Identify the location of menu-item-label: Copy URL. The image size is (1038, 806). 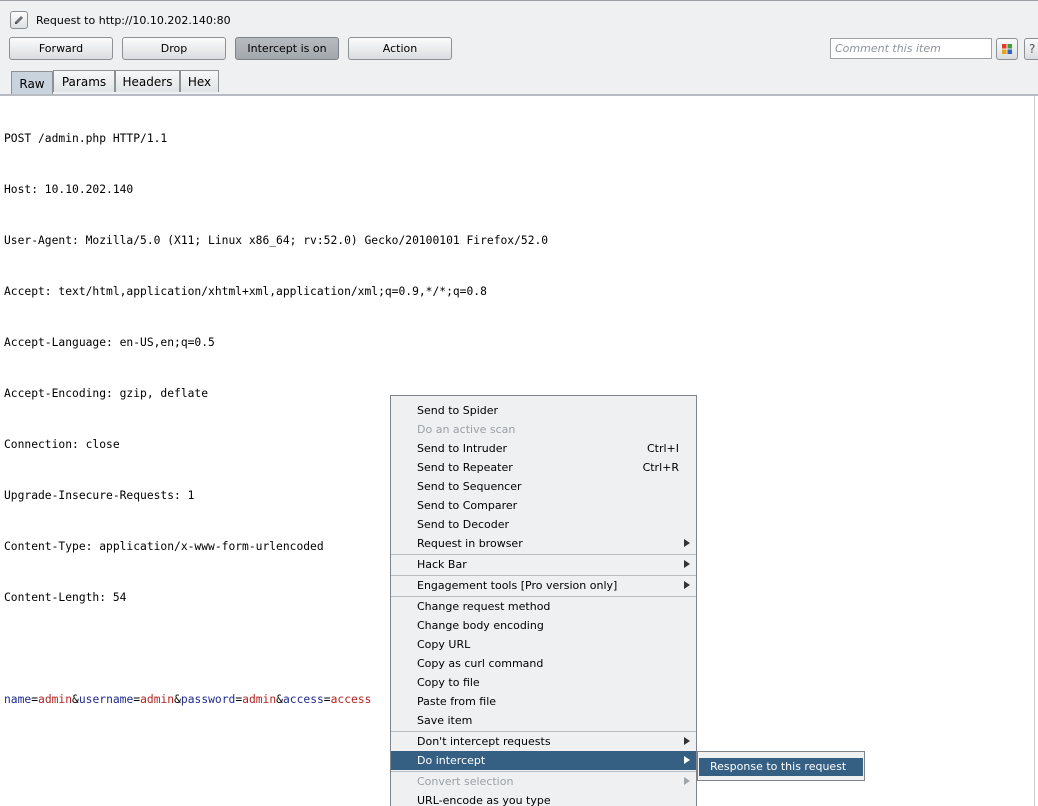
(444, 644).